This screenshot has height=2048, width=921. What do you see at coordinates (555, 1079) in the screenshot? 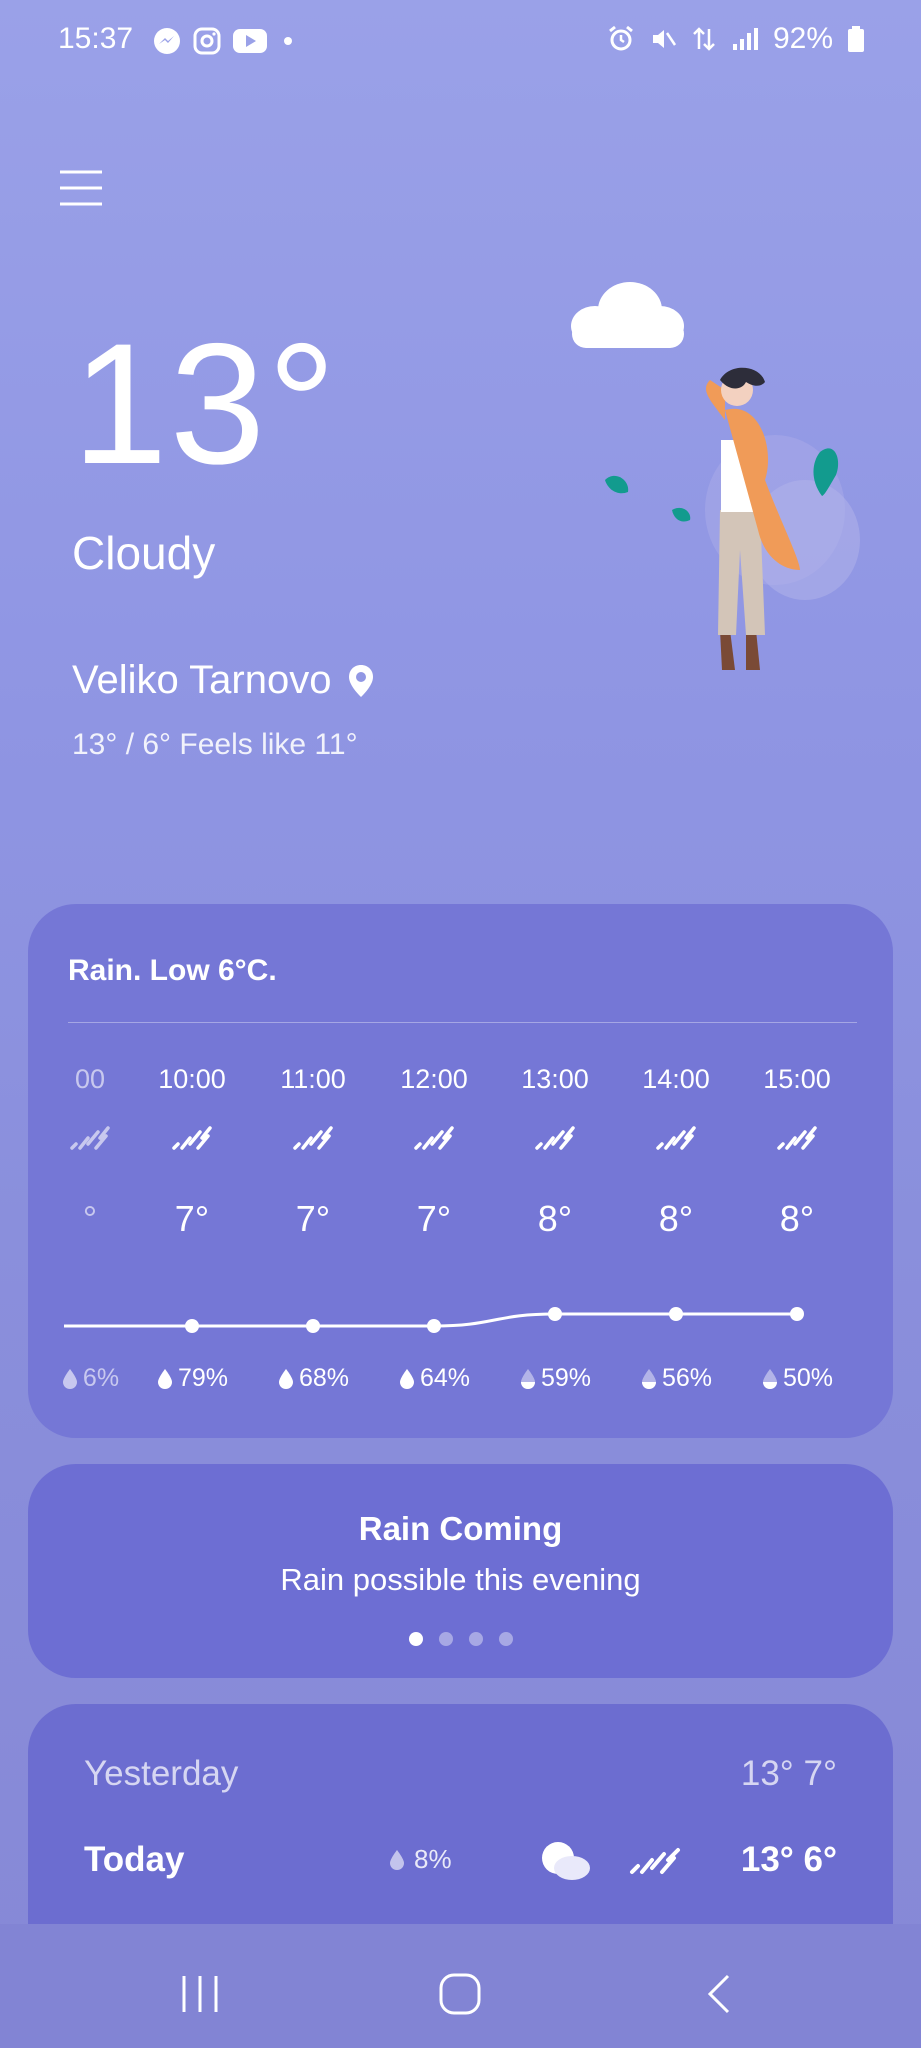
I see `hourly-time: 13:00` at bounding box center [555, 1079].